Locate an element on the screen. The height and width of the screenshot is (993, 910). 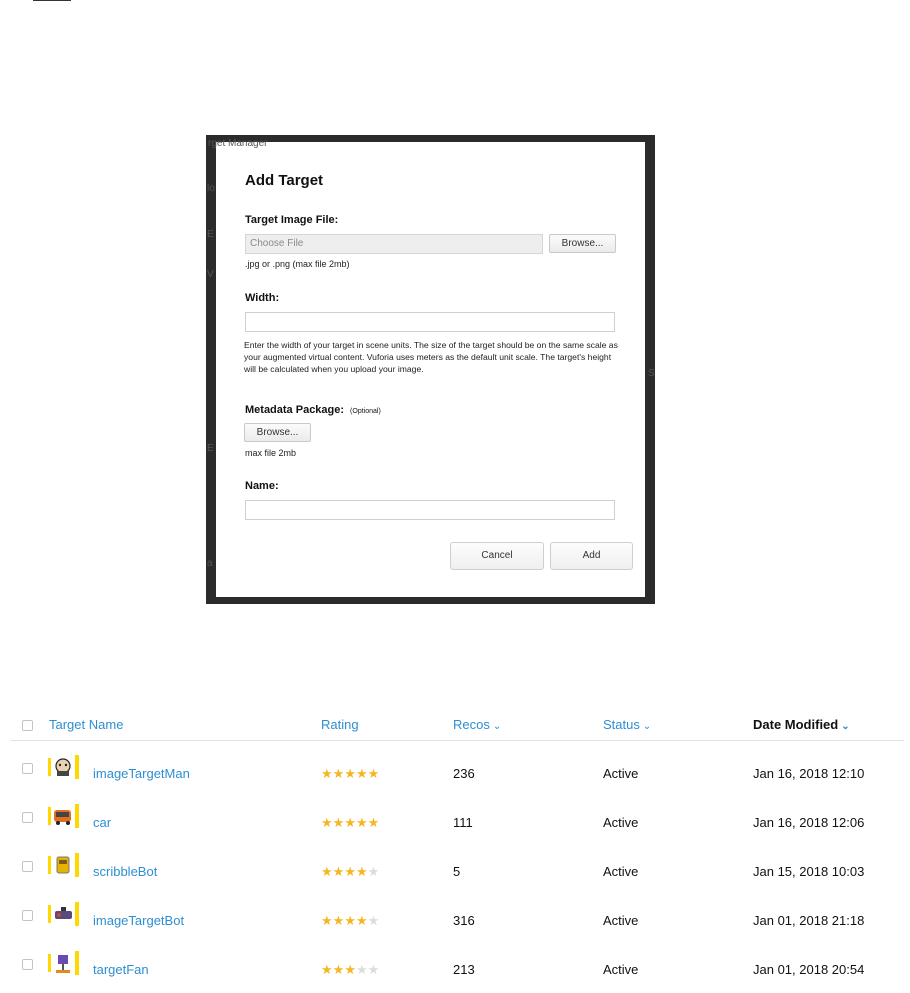
background-label: V is located at coordinates (210, 274).